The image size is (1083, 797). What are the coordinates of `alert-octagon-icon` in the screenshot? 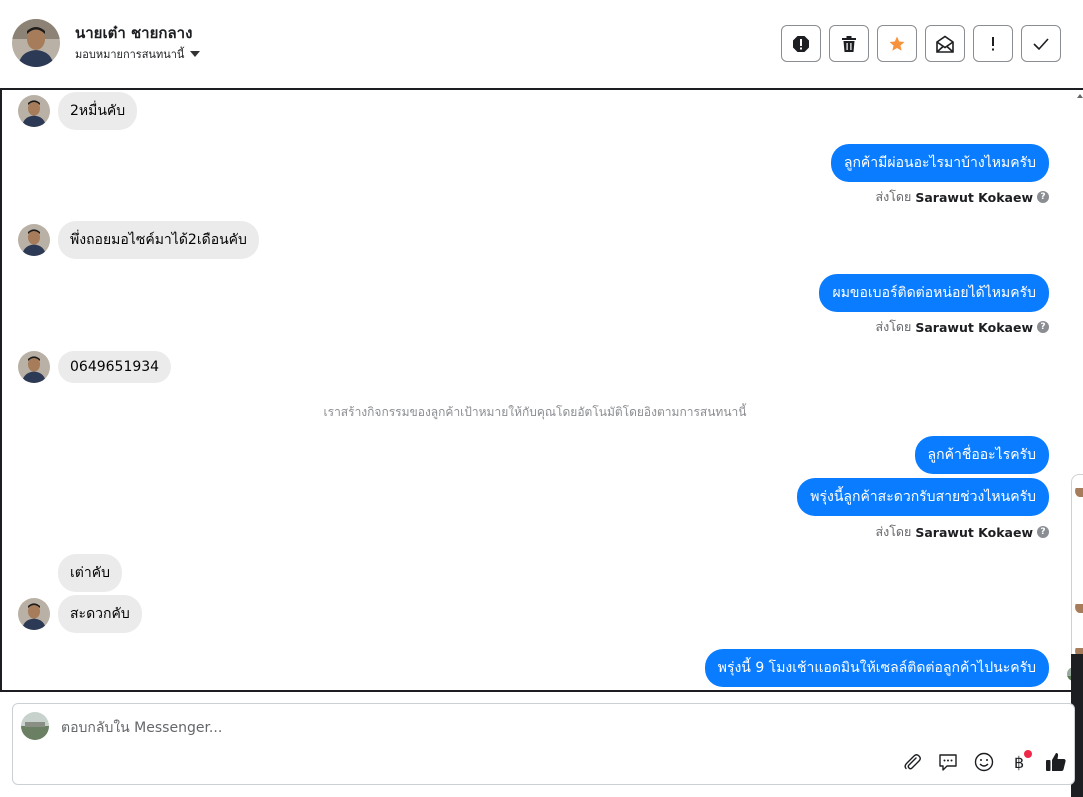 It's located at (801, 43).